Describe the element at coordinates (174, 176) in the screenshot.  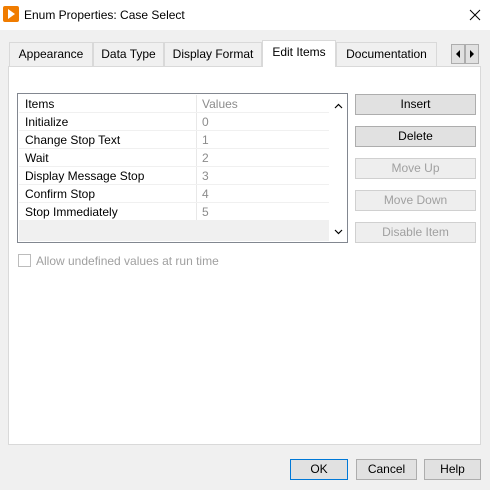
I see `table-row: Display Message Stop 3` at that location.